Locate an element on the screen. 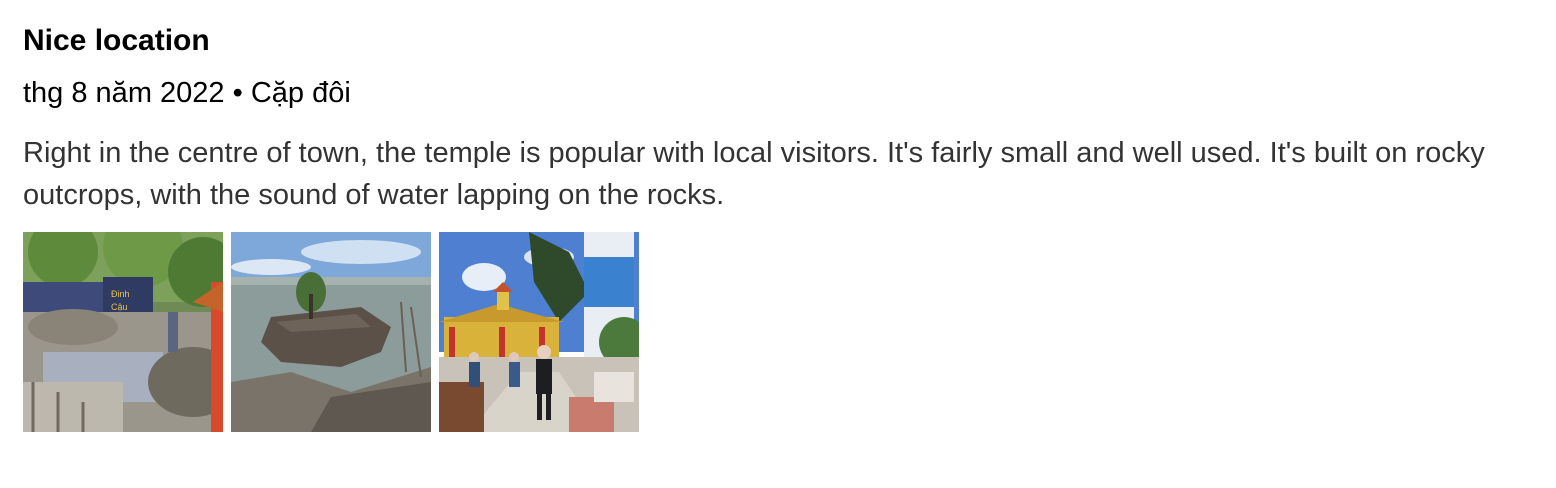 Image resolution: width=1556 pixels, height=488 pixels. review-title: Nice location is located at coordinates (116, 40).